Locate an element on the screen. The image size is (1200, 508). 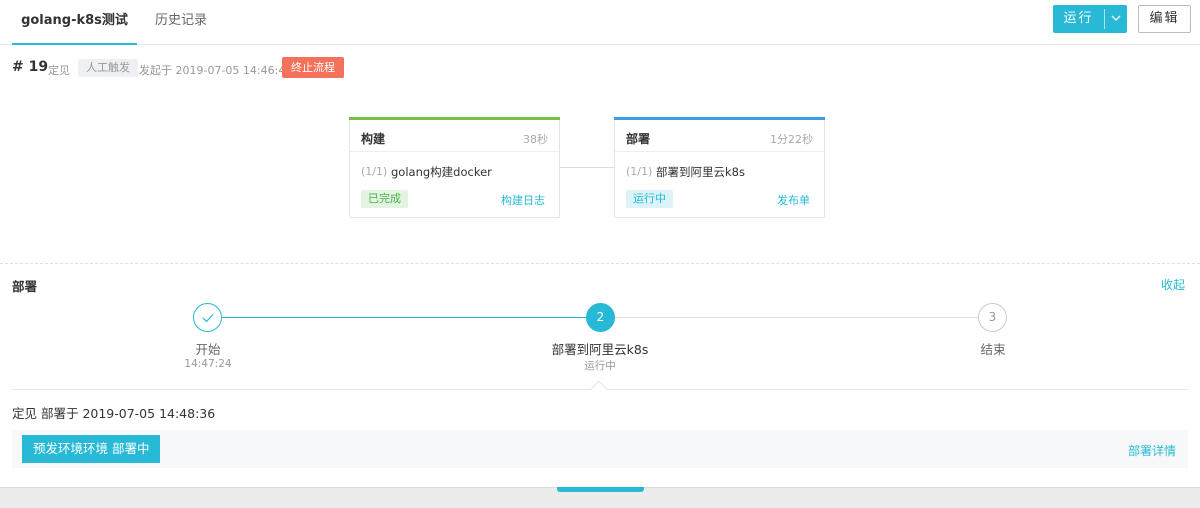
progress-line-pending is located at coordinates (796, 317).